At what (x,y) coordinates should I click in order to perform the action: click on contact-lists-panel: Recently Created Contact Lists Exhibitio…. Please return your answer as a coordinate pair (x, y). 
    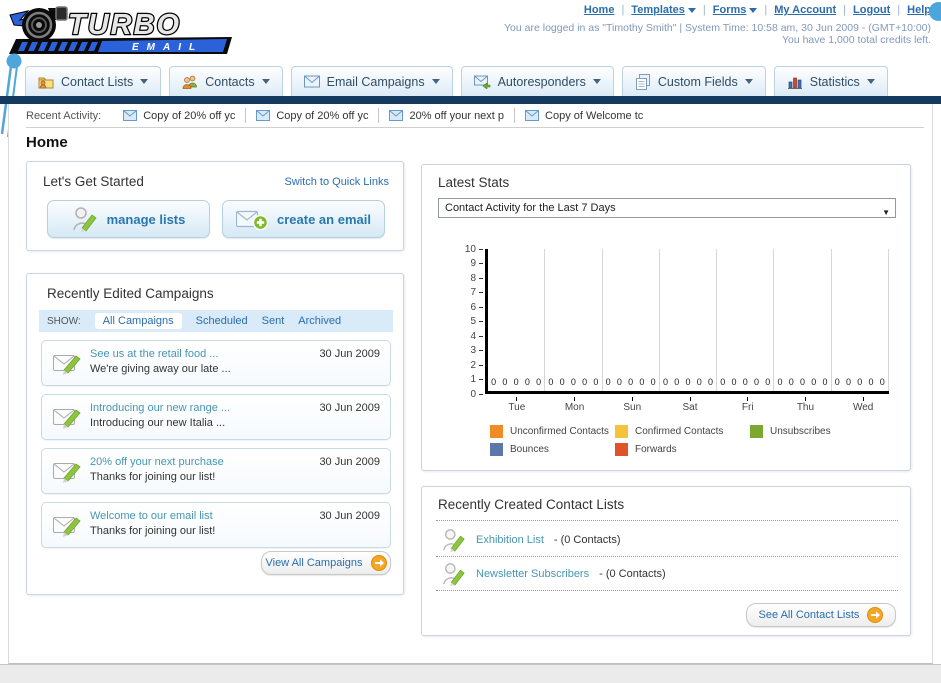
    Looking at the image, I should click on (666, 561).